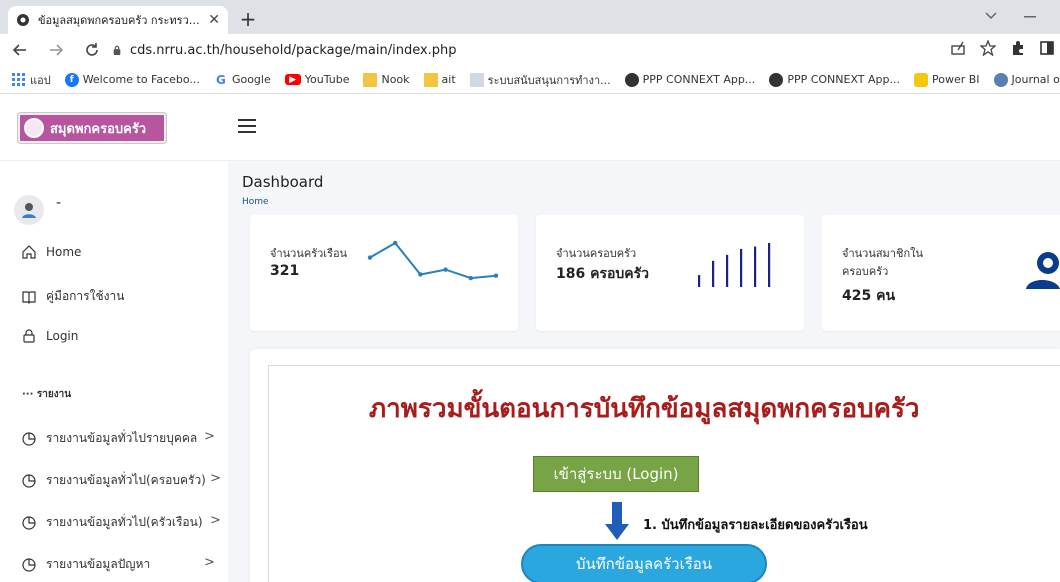 The width and height of the screenshot is (1060, 582). I want to click on tab-title: ข้อมูลสมุดพกครอบครัว กระทรวงพัฒนา, so click(120, 20).